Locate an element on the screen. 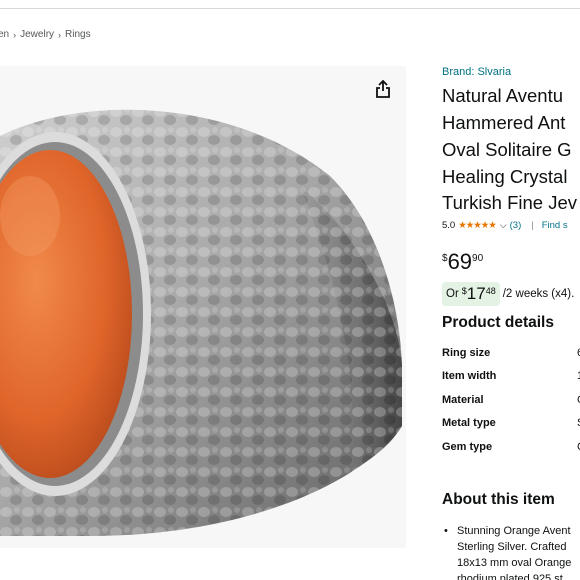 This screenshot has width=580, height=580. breadcrumb-item-rings: Rings is located at coordinates (78, 34).